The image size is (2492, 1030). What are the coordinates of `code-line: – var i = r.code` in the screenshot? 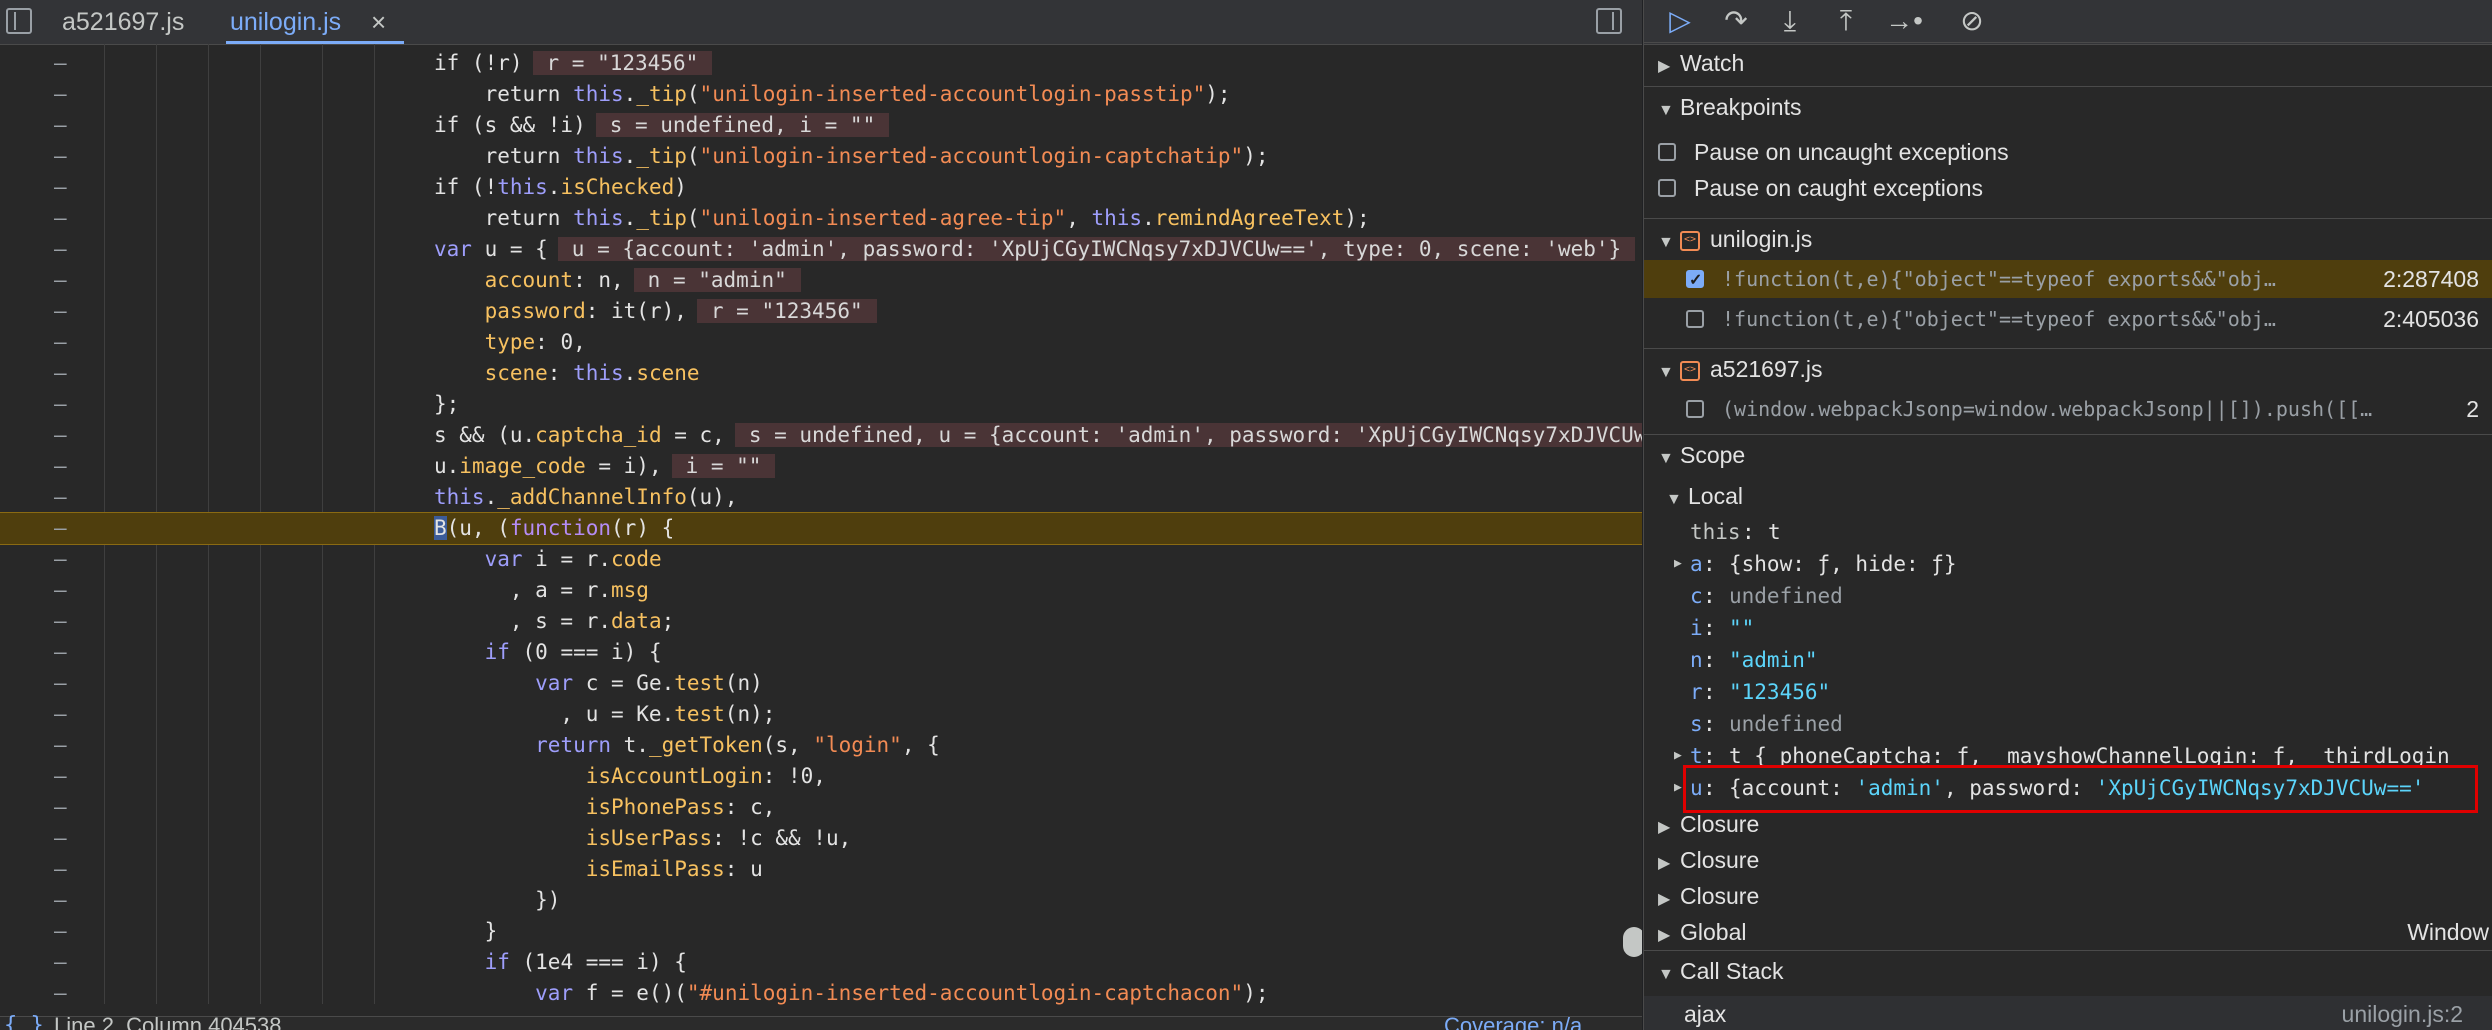 It's located at (821, 559).